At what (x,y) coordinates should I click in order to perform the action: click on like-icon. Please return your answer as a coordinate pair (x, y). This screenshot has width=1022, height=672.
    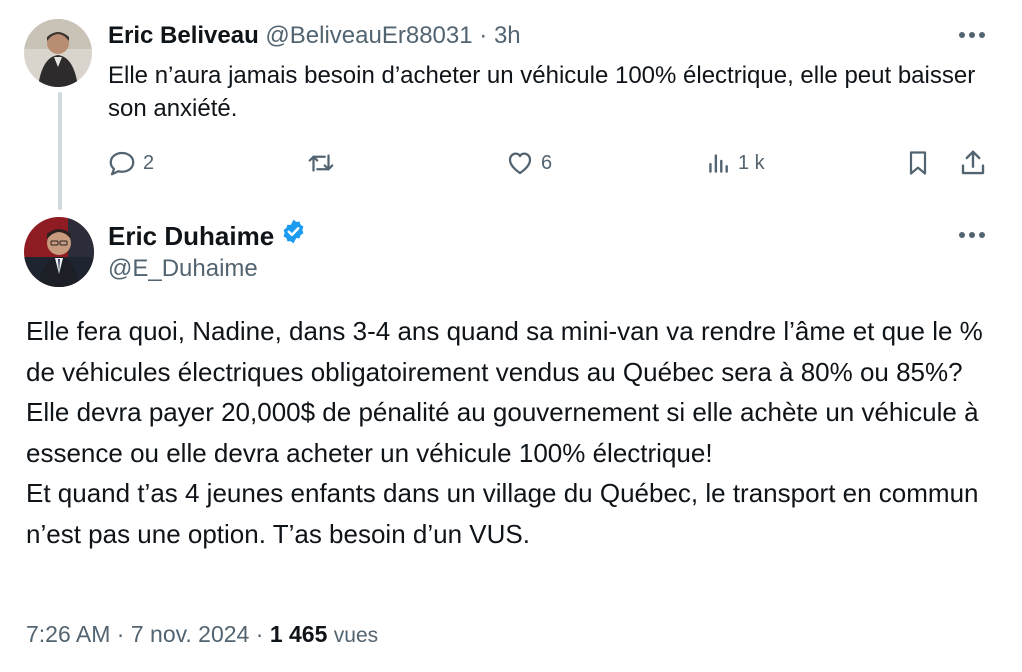
    Looking at the image, I should click on (520, 163).